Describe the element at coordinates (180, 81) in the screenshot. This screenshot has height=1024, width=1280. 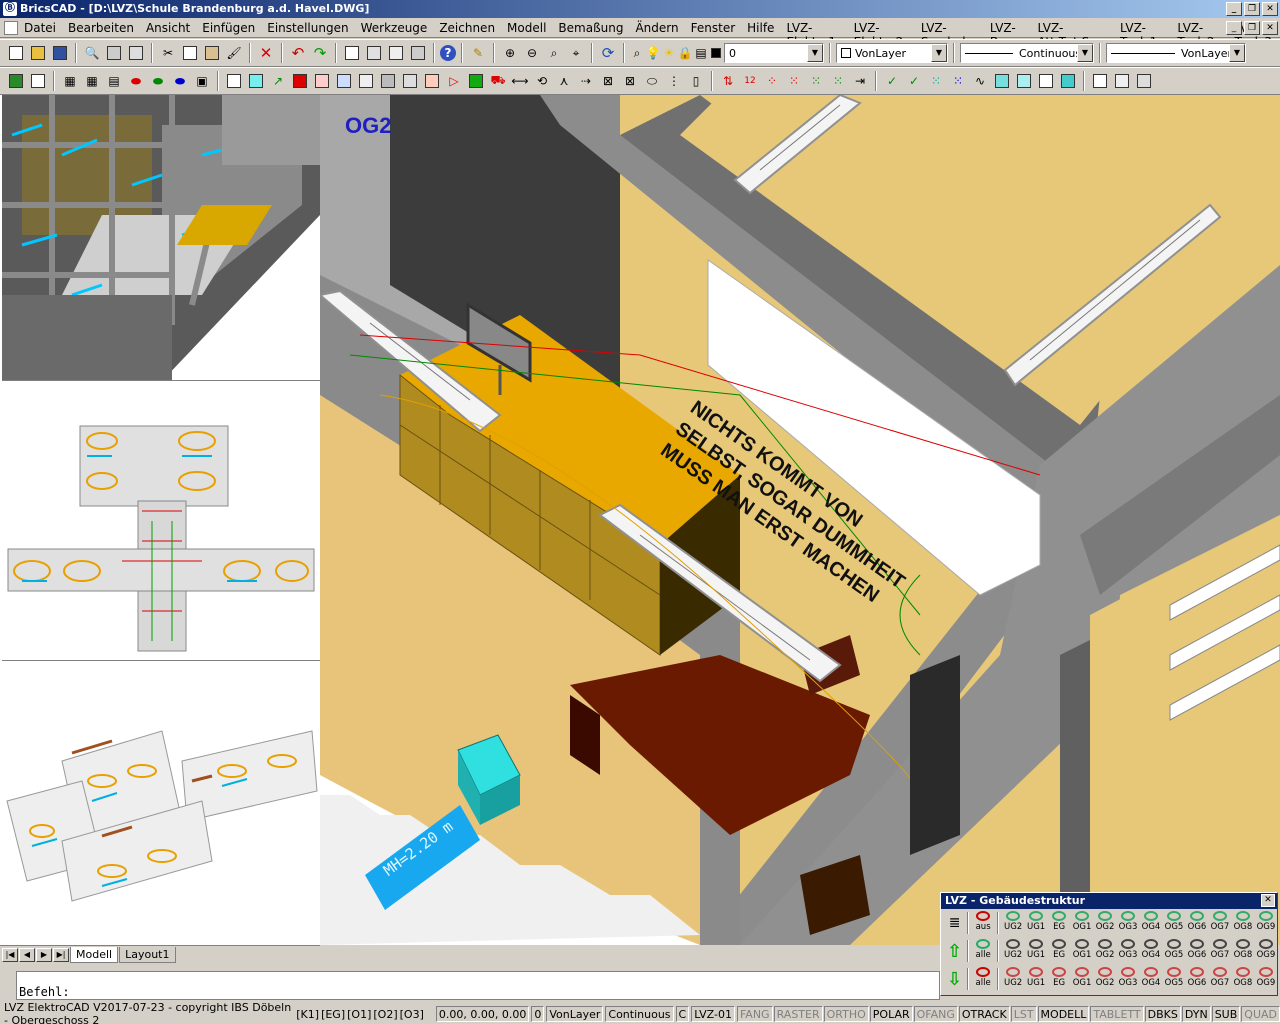
I see `blue-toggle-icon: ⬬` at that location.